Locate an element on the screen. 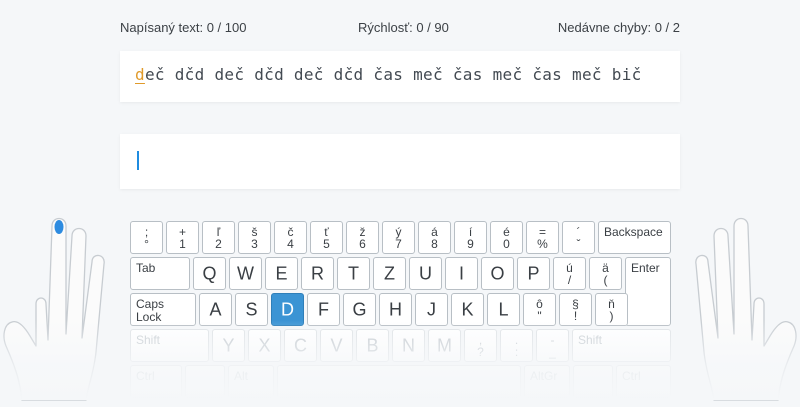 Image resolution: width=800 pixels, height=407 pixels. key-v: V is located at coordinates (336, 345).